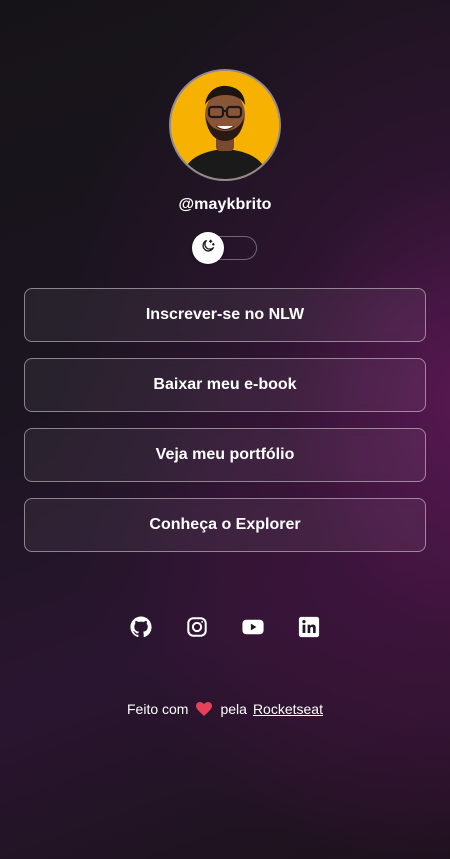 This screenshot has height=859, width=450. I want to click on link-item: Baixar meu e-book, so click(225, 385).